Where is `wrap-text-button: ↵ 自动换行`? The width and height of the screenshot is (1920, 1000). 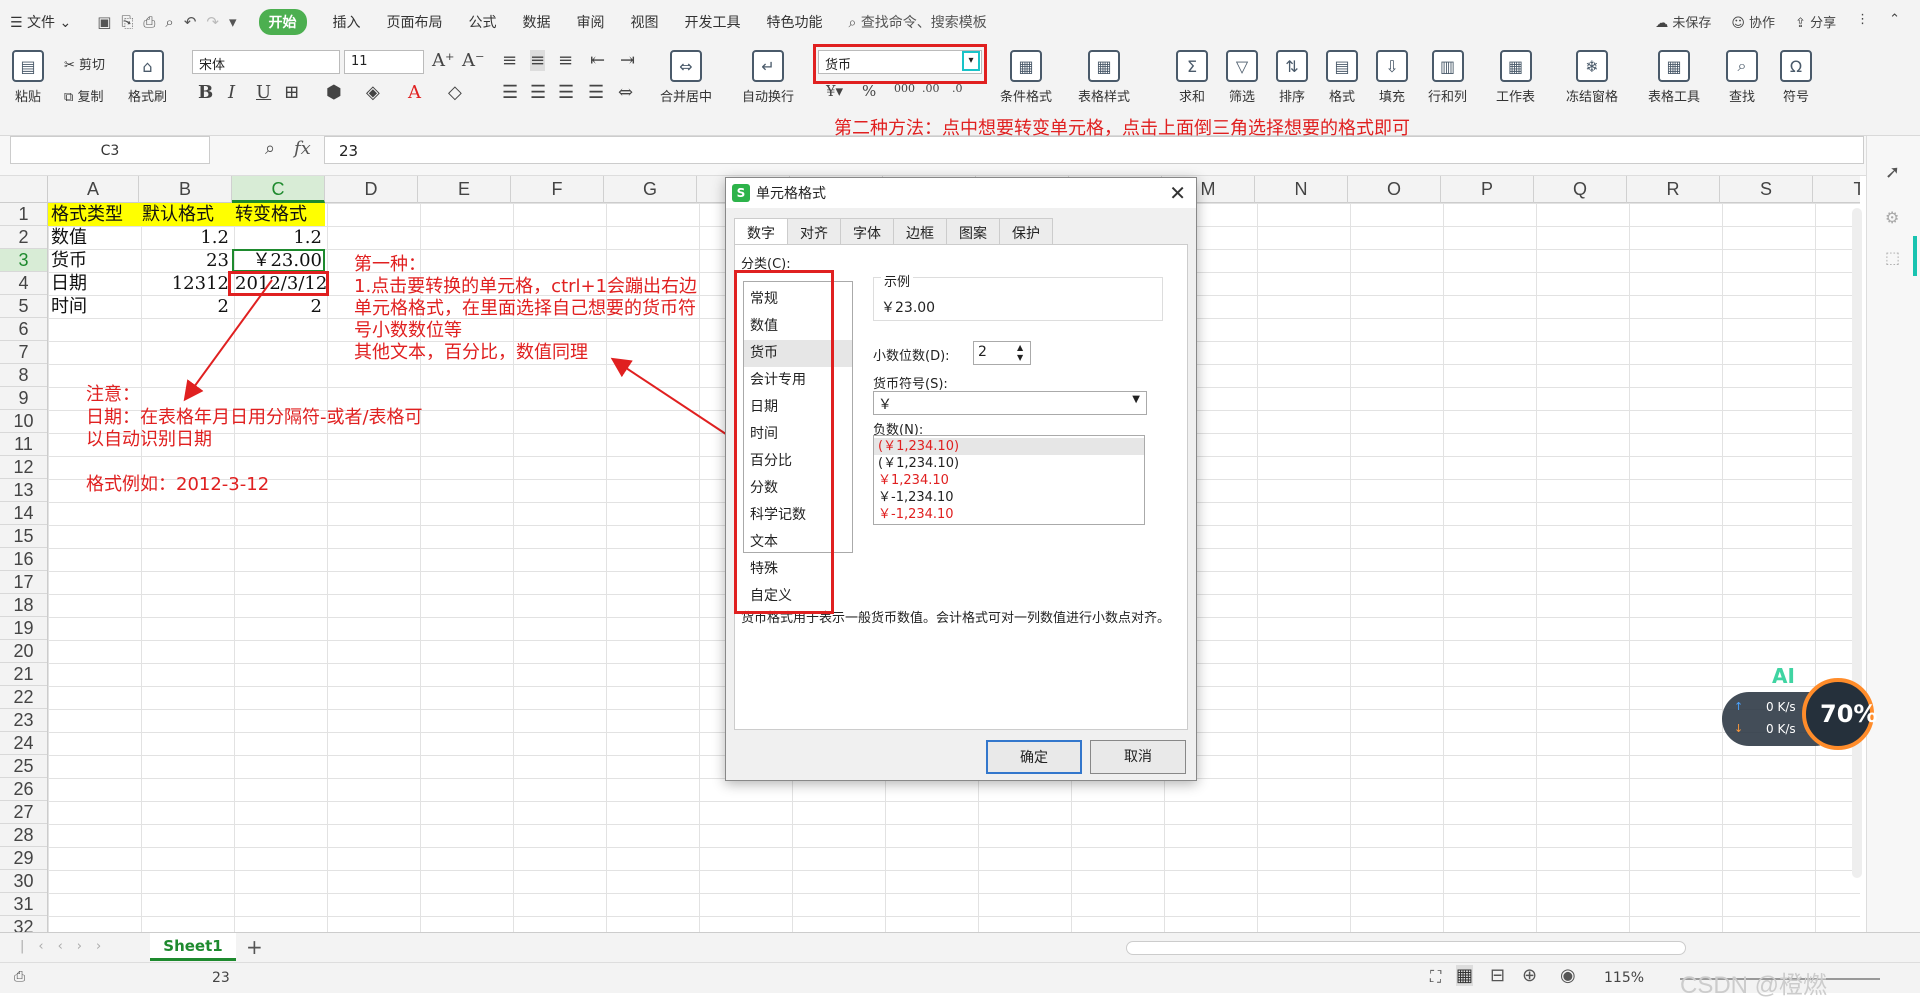 wrap-text-button: ↵ 自动换行 is located at coordinates (768, 77).